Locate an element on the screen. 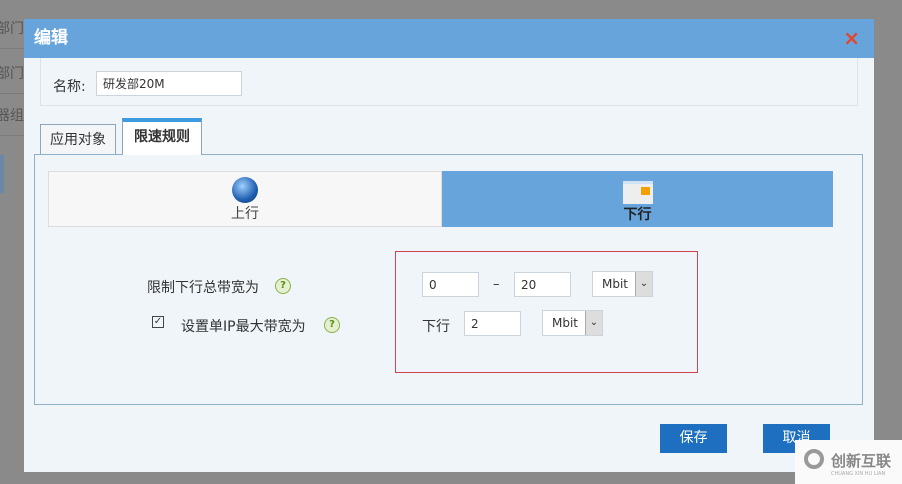 This screenshot has height=484, width=902. watermark-subtext: CHUANG XIN HU LIAN is located at coordinates (858, 474).